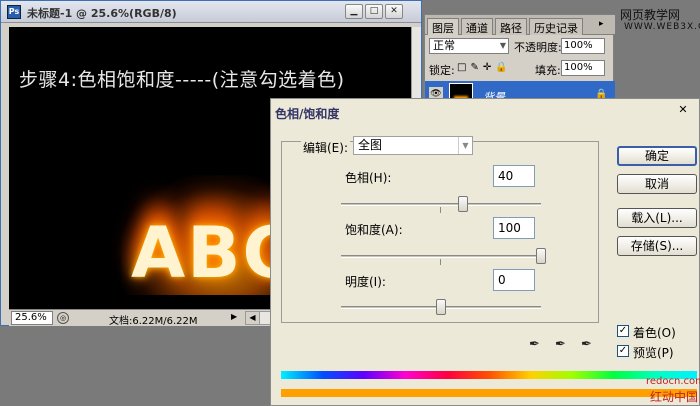 This screenshot has width=700, height=406. What do you see at coordinates (514, 176) in the screenshot?
I see `hue-input: 40` at bounding box center [514, 176].